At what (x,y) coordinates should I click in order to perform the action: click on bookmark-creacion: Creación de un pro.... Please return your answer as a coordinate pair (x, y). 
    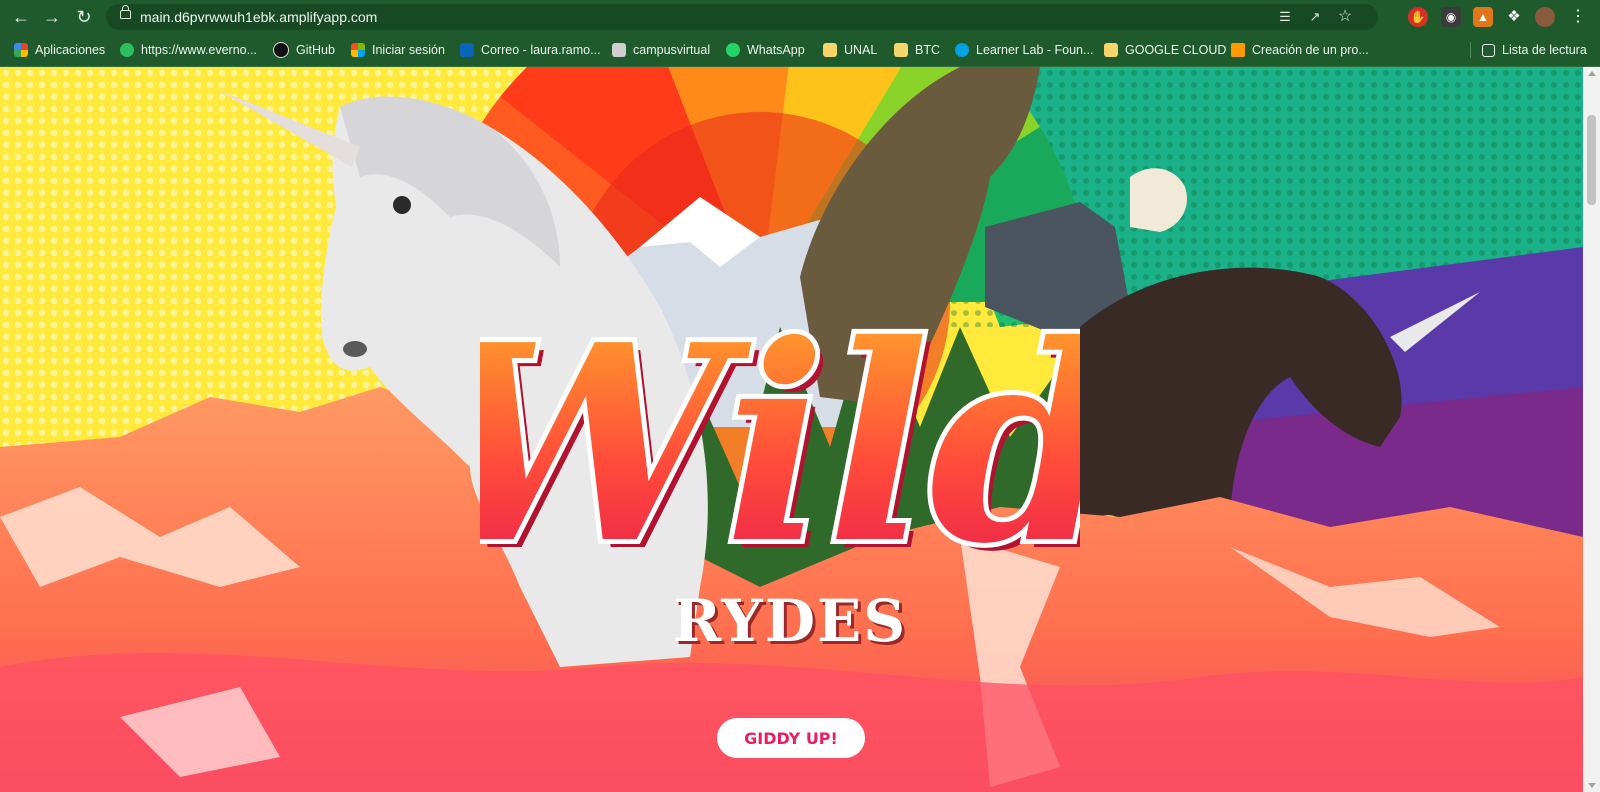
    Looking at the image, I should click on (1300, 50).